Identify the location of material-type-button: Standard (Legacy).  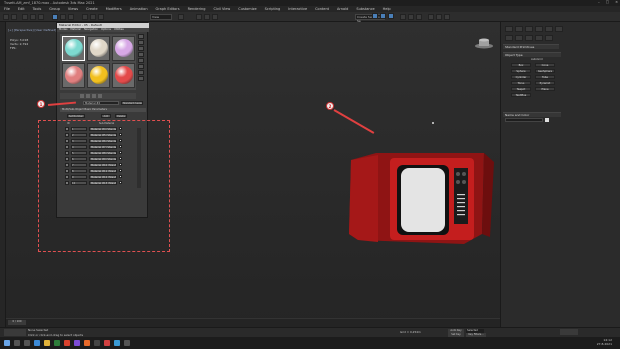
(132, 103).